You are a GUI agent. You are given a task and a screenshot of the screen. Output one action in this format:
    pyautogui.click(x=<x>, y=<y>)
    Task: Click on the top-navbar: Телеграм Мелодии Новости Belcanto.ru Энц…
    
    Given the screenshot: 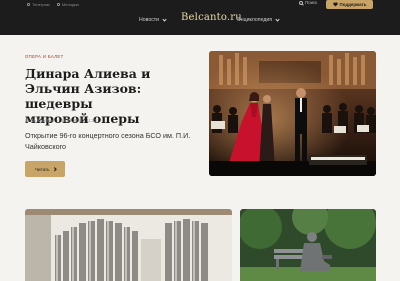 What is the action you would take?
    pyautogui.click(x=200, y=17)
    